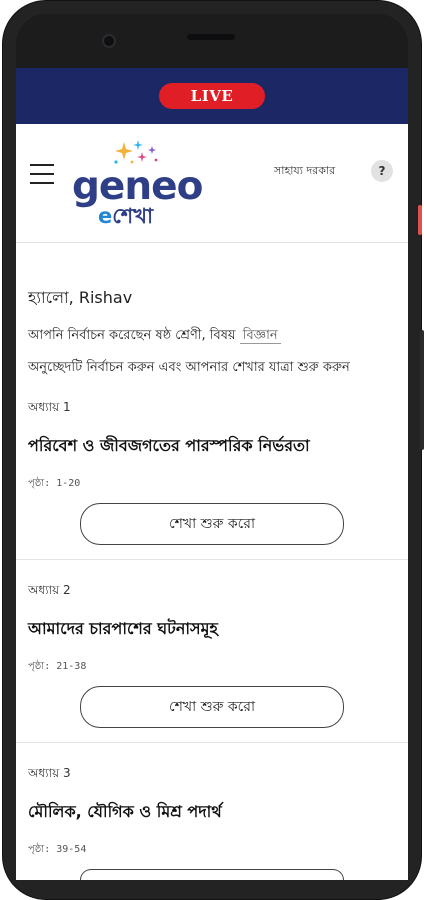  I want to click on chapter-label: অধ্যায় 2, so click(49, 590).